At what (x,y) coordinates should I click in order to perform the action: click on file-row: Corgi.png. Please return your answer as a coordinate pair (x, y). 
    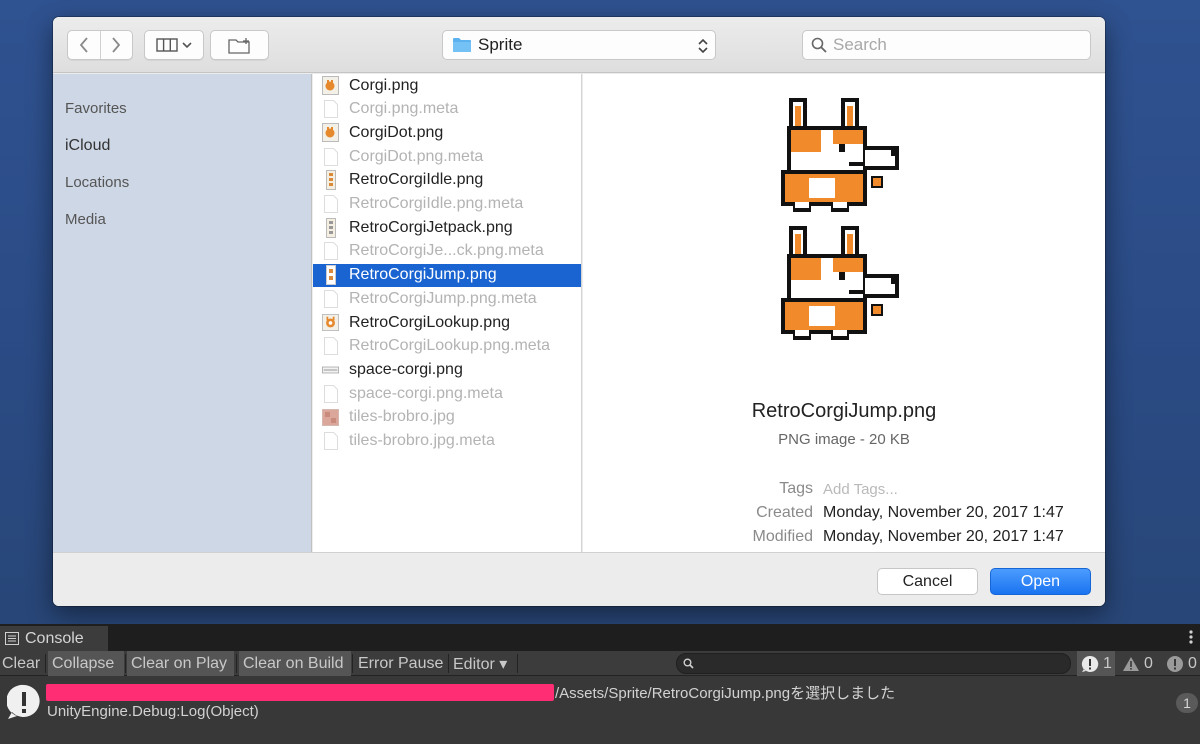
    Looking at the image, I should click on (447, 85).